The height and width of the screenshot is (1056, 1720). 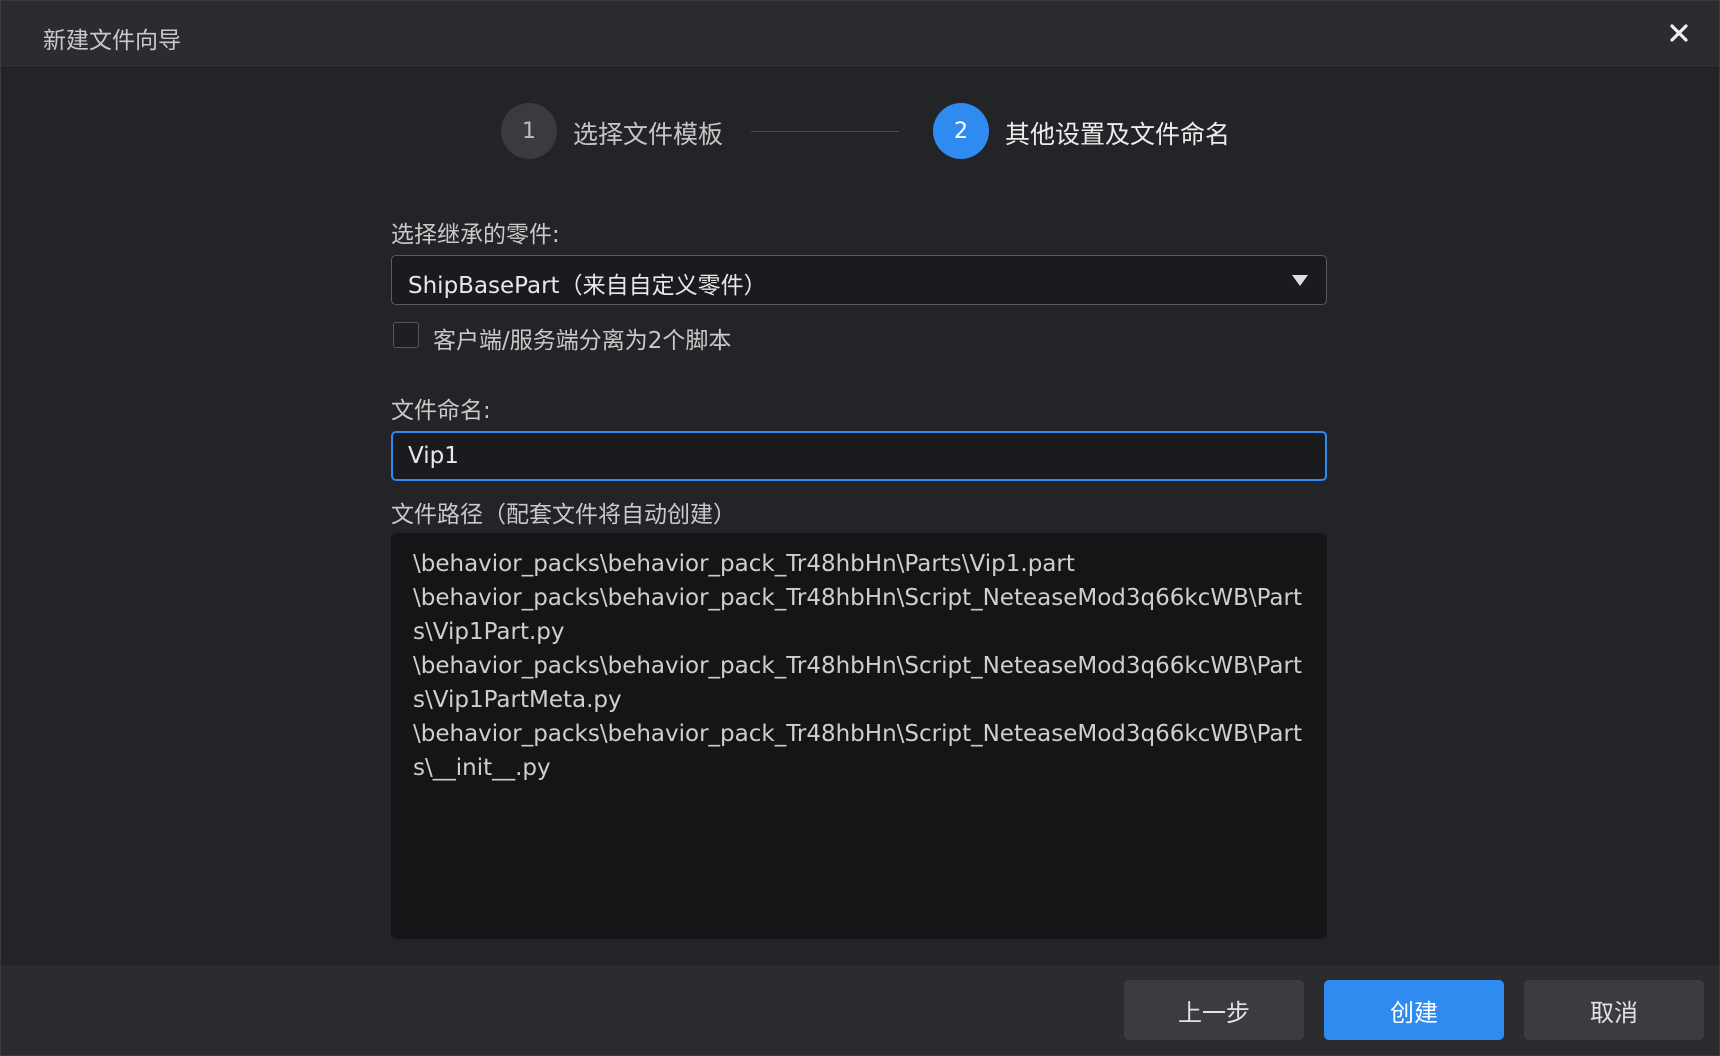 I want to click on step-1-label: 选择文件模板, so click(x=648, y=134).